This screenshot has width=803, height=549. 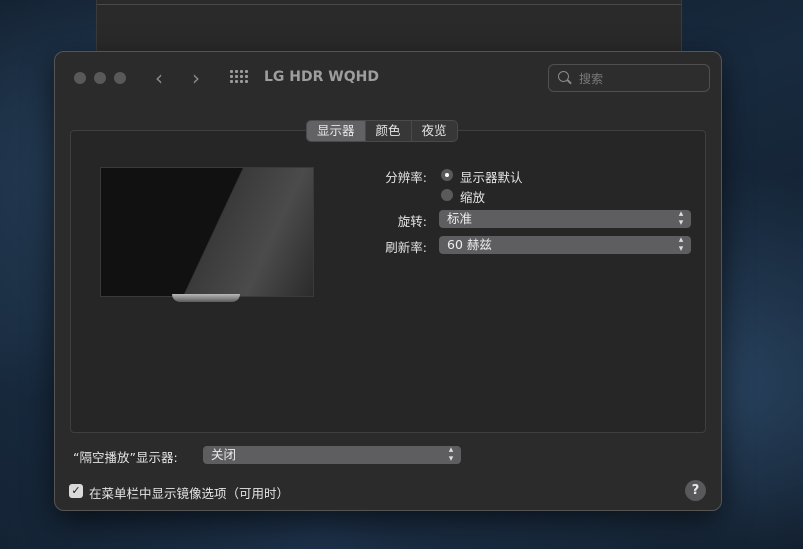 What do you see at coordinates (100, 78) in the screenshot?
I see `minimize-window-button` at bounding box center [100, 78].